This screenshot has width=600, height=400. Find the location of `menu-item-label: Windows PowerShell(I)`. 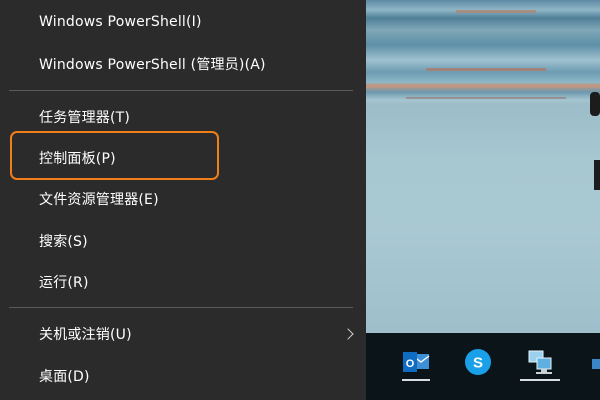

menu-item-label: Windows PowerShell(I) is located at coordinates (120, 21).